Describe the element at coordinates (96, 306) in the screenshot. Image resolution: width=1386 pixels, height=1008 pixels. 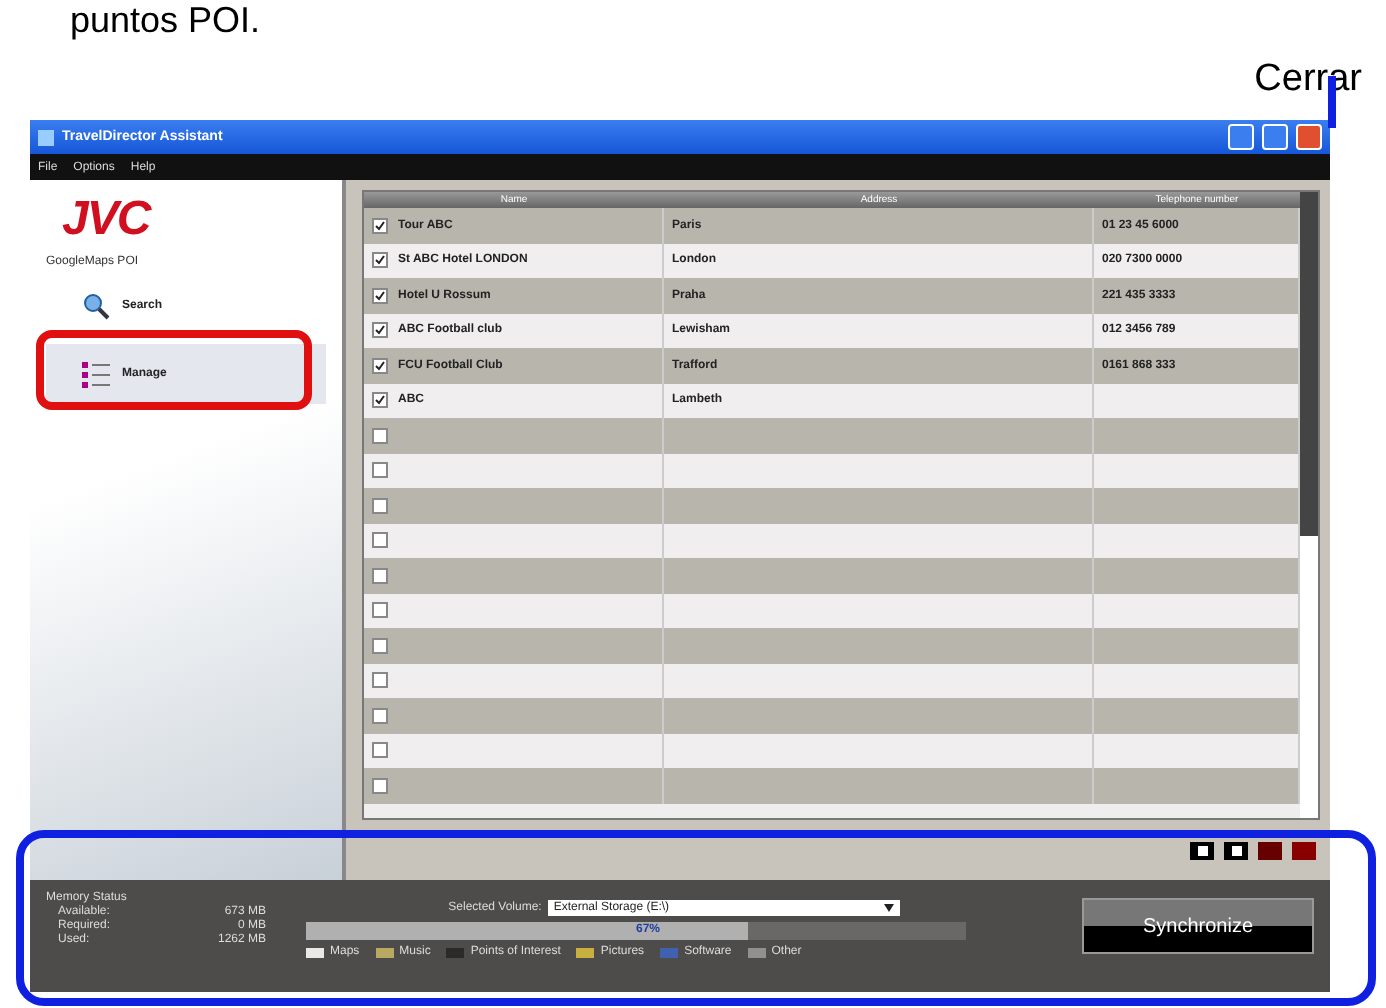
I see `search-icon` at that location.